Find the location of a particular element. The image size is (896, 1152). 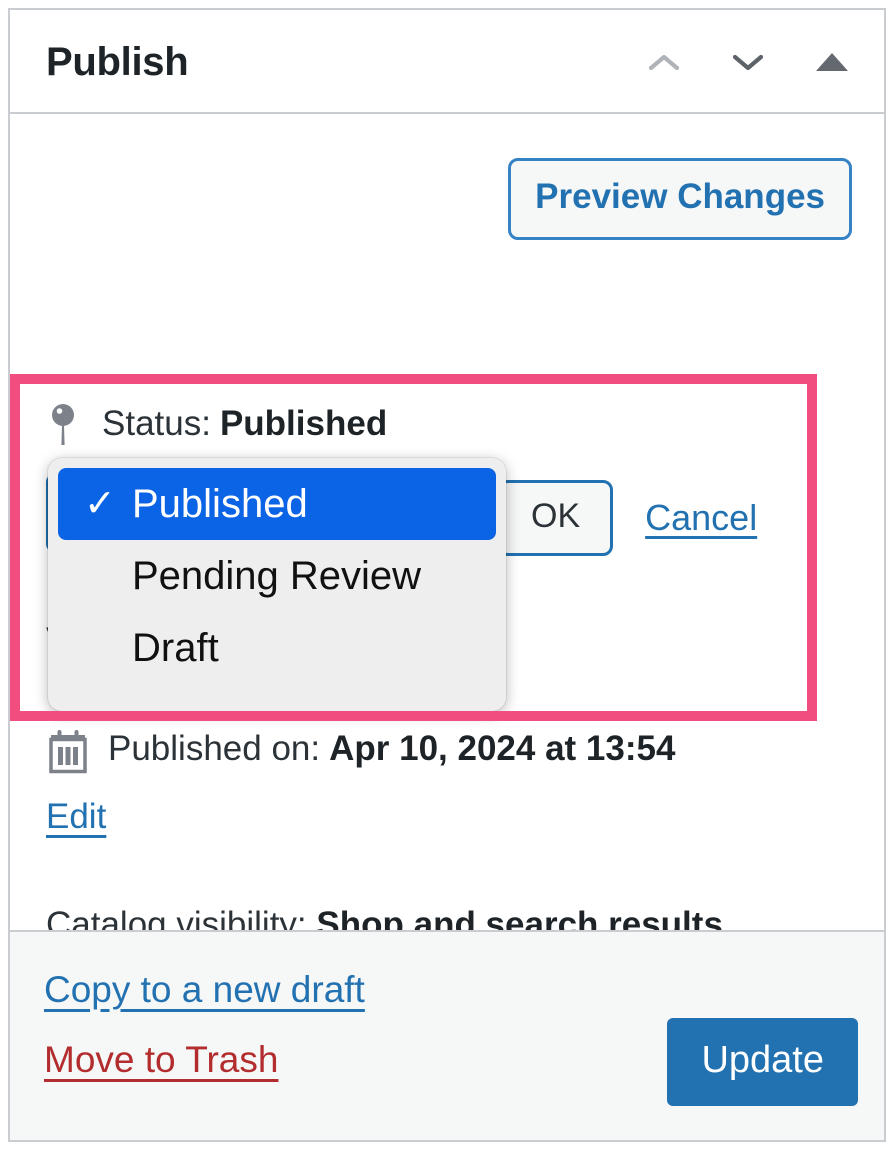

published-on-edit-link: Edit is located at coordinates (76, 817).